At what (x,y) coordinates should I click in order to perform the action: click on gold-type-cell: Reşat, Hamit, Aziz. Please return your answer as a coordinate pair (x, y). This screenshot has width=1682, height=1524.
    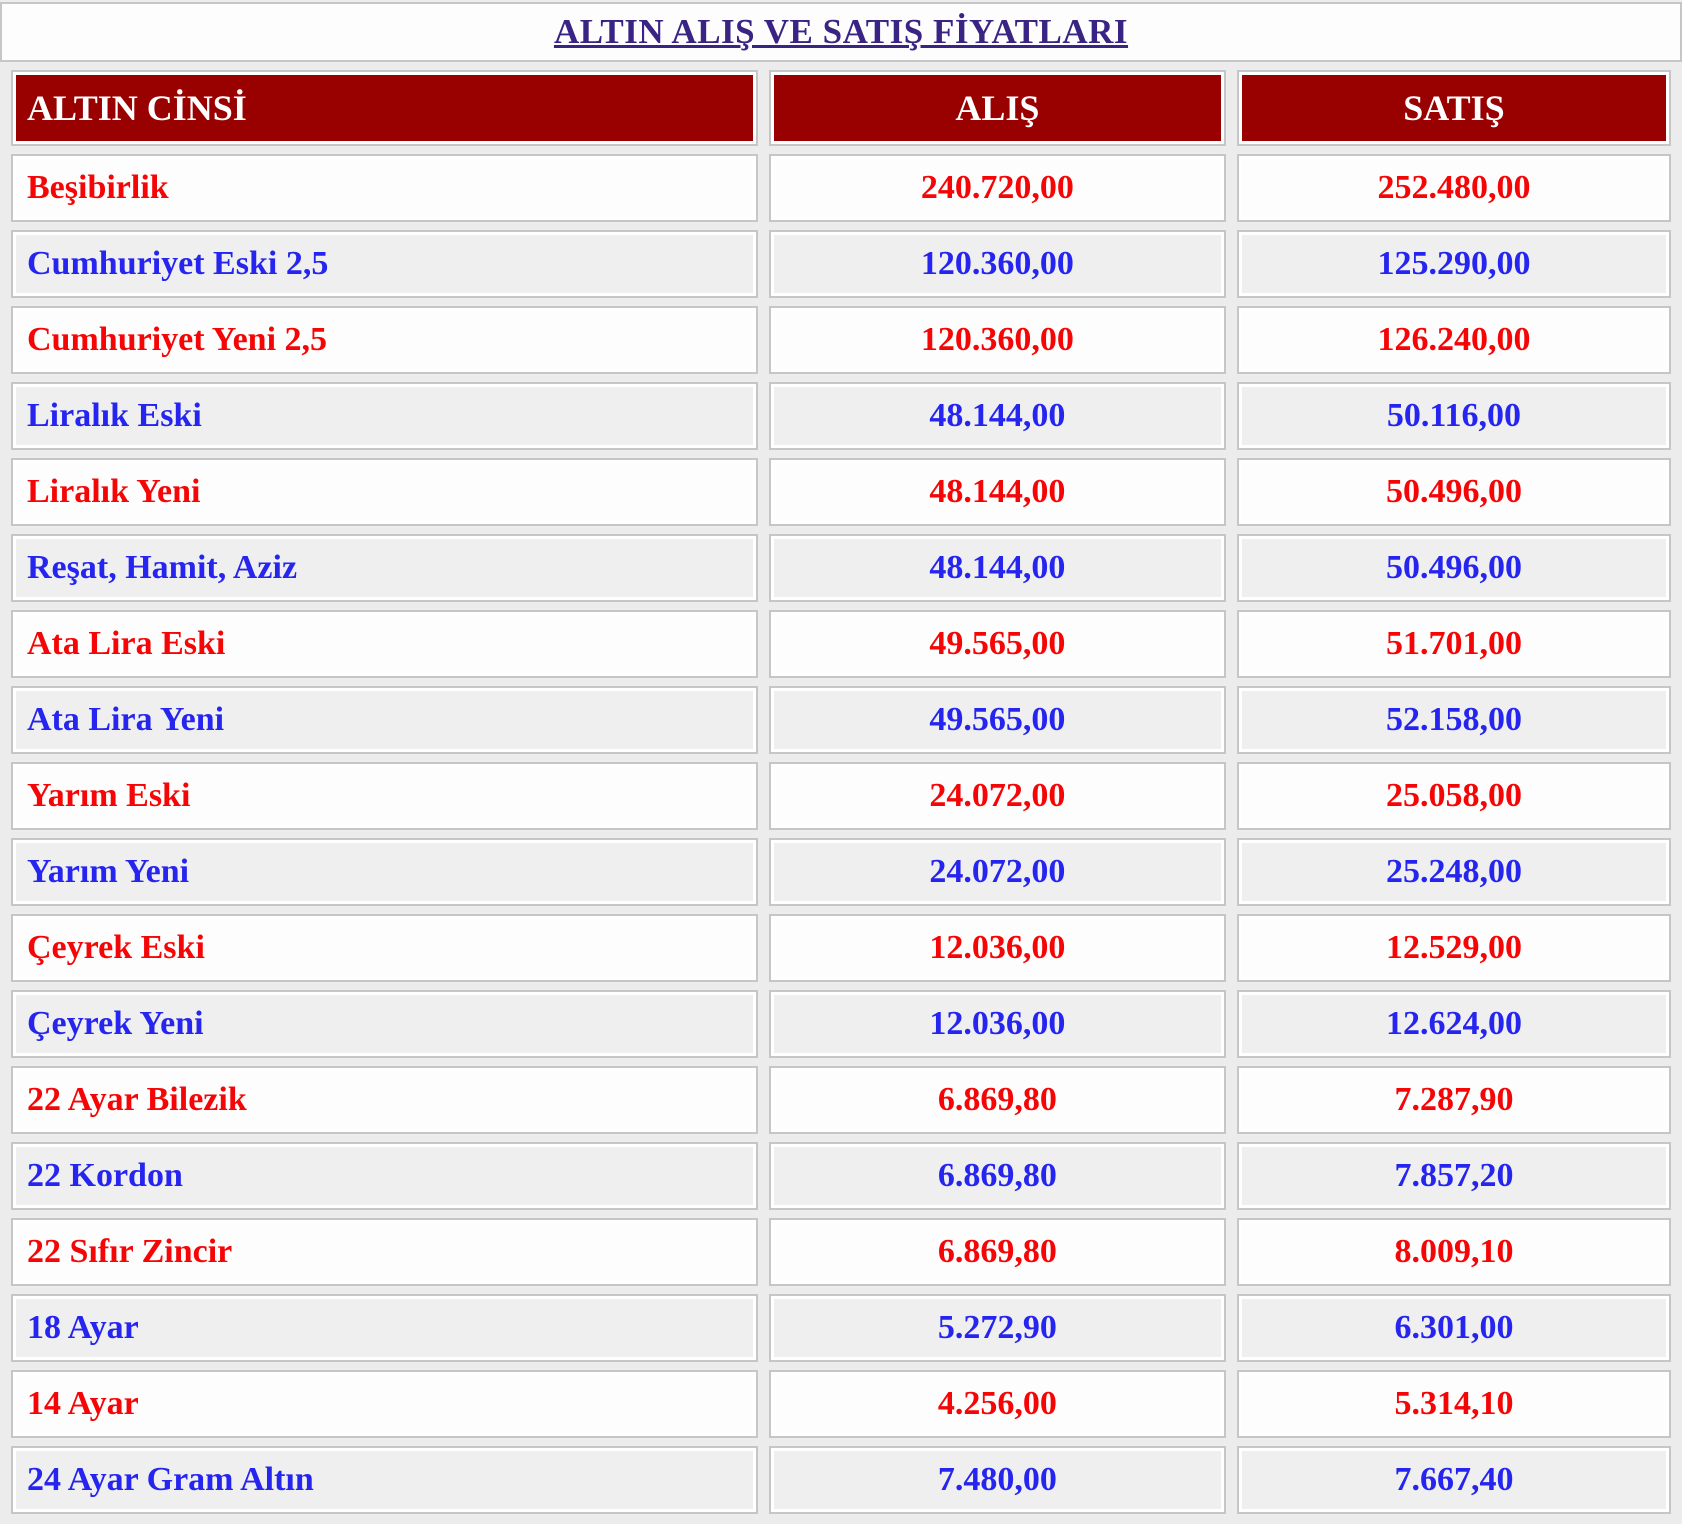
    Looking at the image, I should click on (384, 568).